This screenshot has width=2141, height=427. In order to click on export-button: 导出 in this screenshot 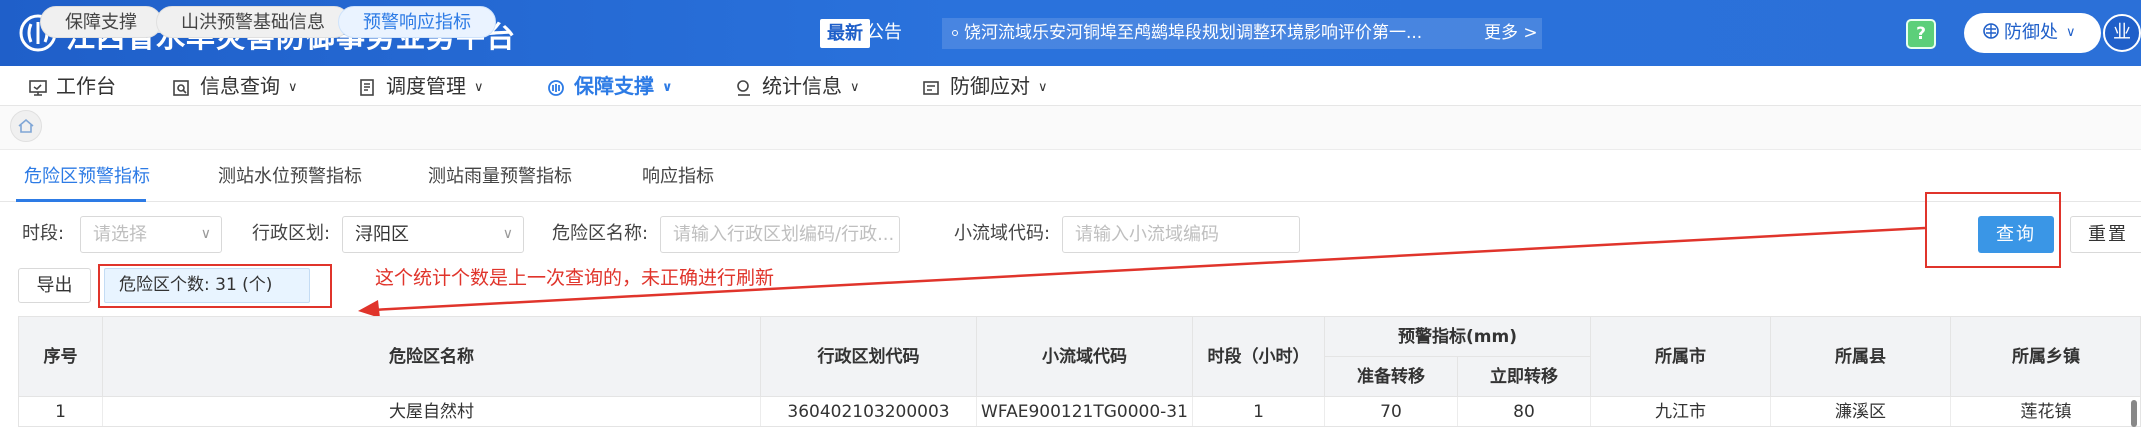, I will do `click(54, 285)`.